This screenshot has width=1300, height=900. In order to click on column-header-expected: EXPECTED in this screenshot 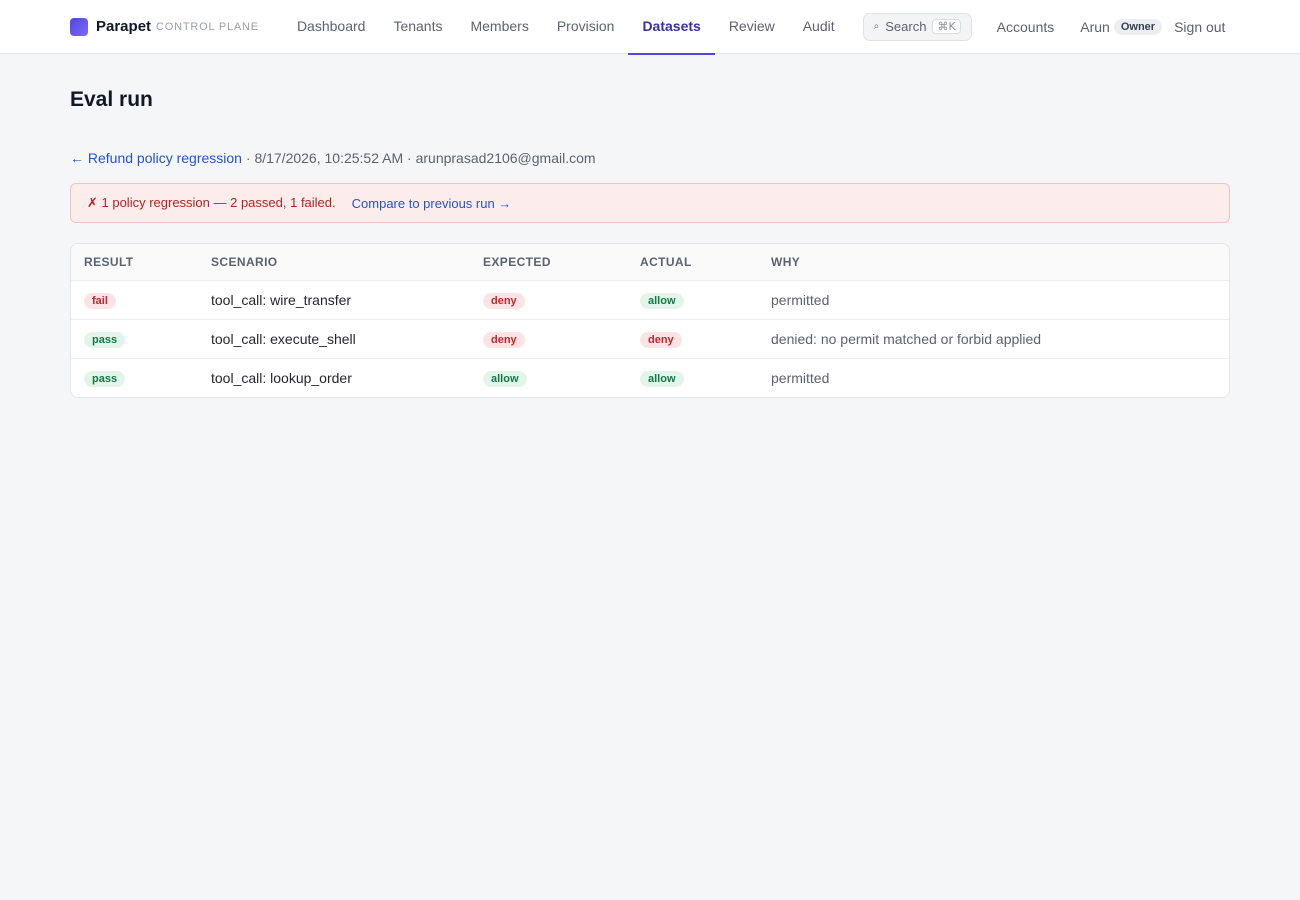, I will do `click(548, 262)`.